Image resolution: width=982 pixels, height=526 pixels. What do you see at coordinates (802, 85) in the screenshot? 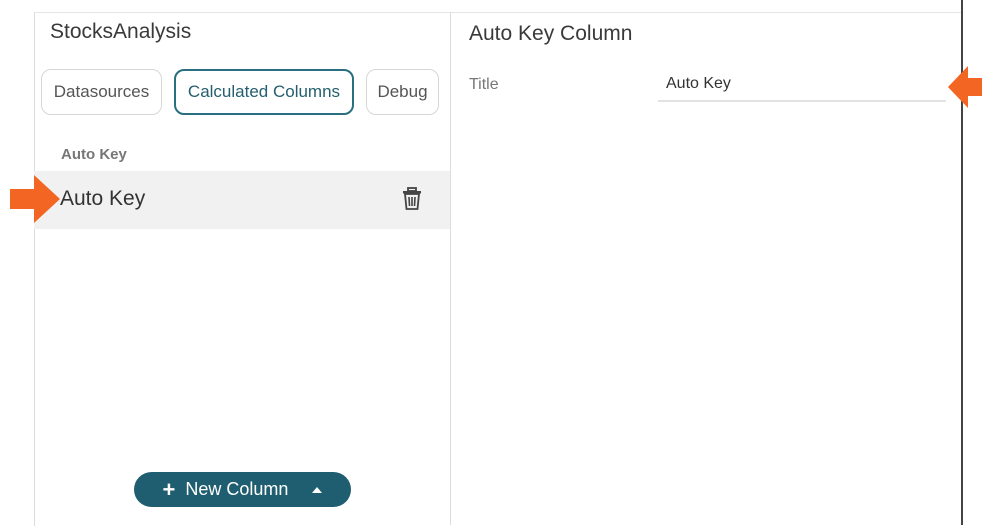
I see `title-field` at bounding box center [802, 85].